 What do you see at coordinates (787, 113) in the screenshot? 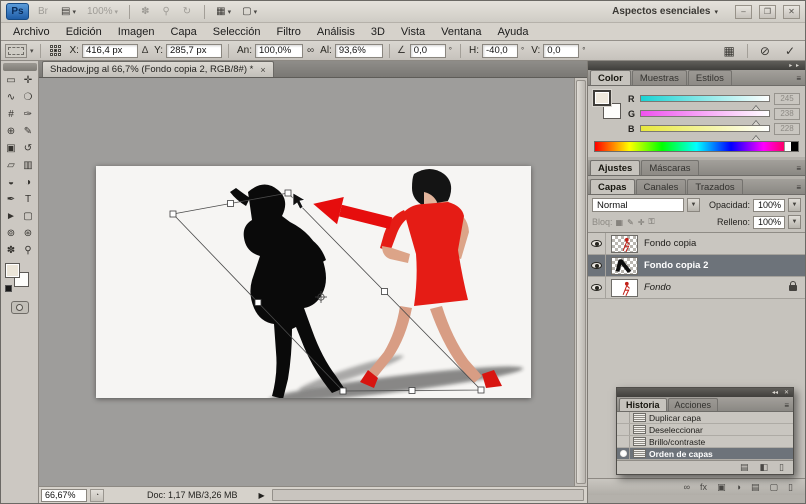
I see `green-value: 238` at bounding box center [787, 113].